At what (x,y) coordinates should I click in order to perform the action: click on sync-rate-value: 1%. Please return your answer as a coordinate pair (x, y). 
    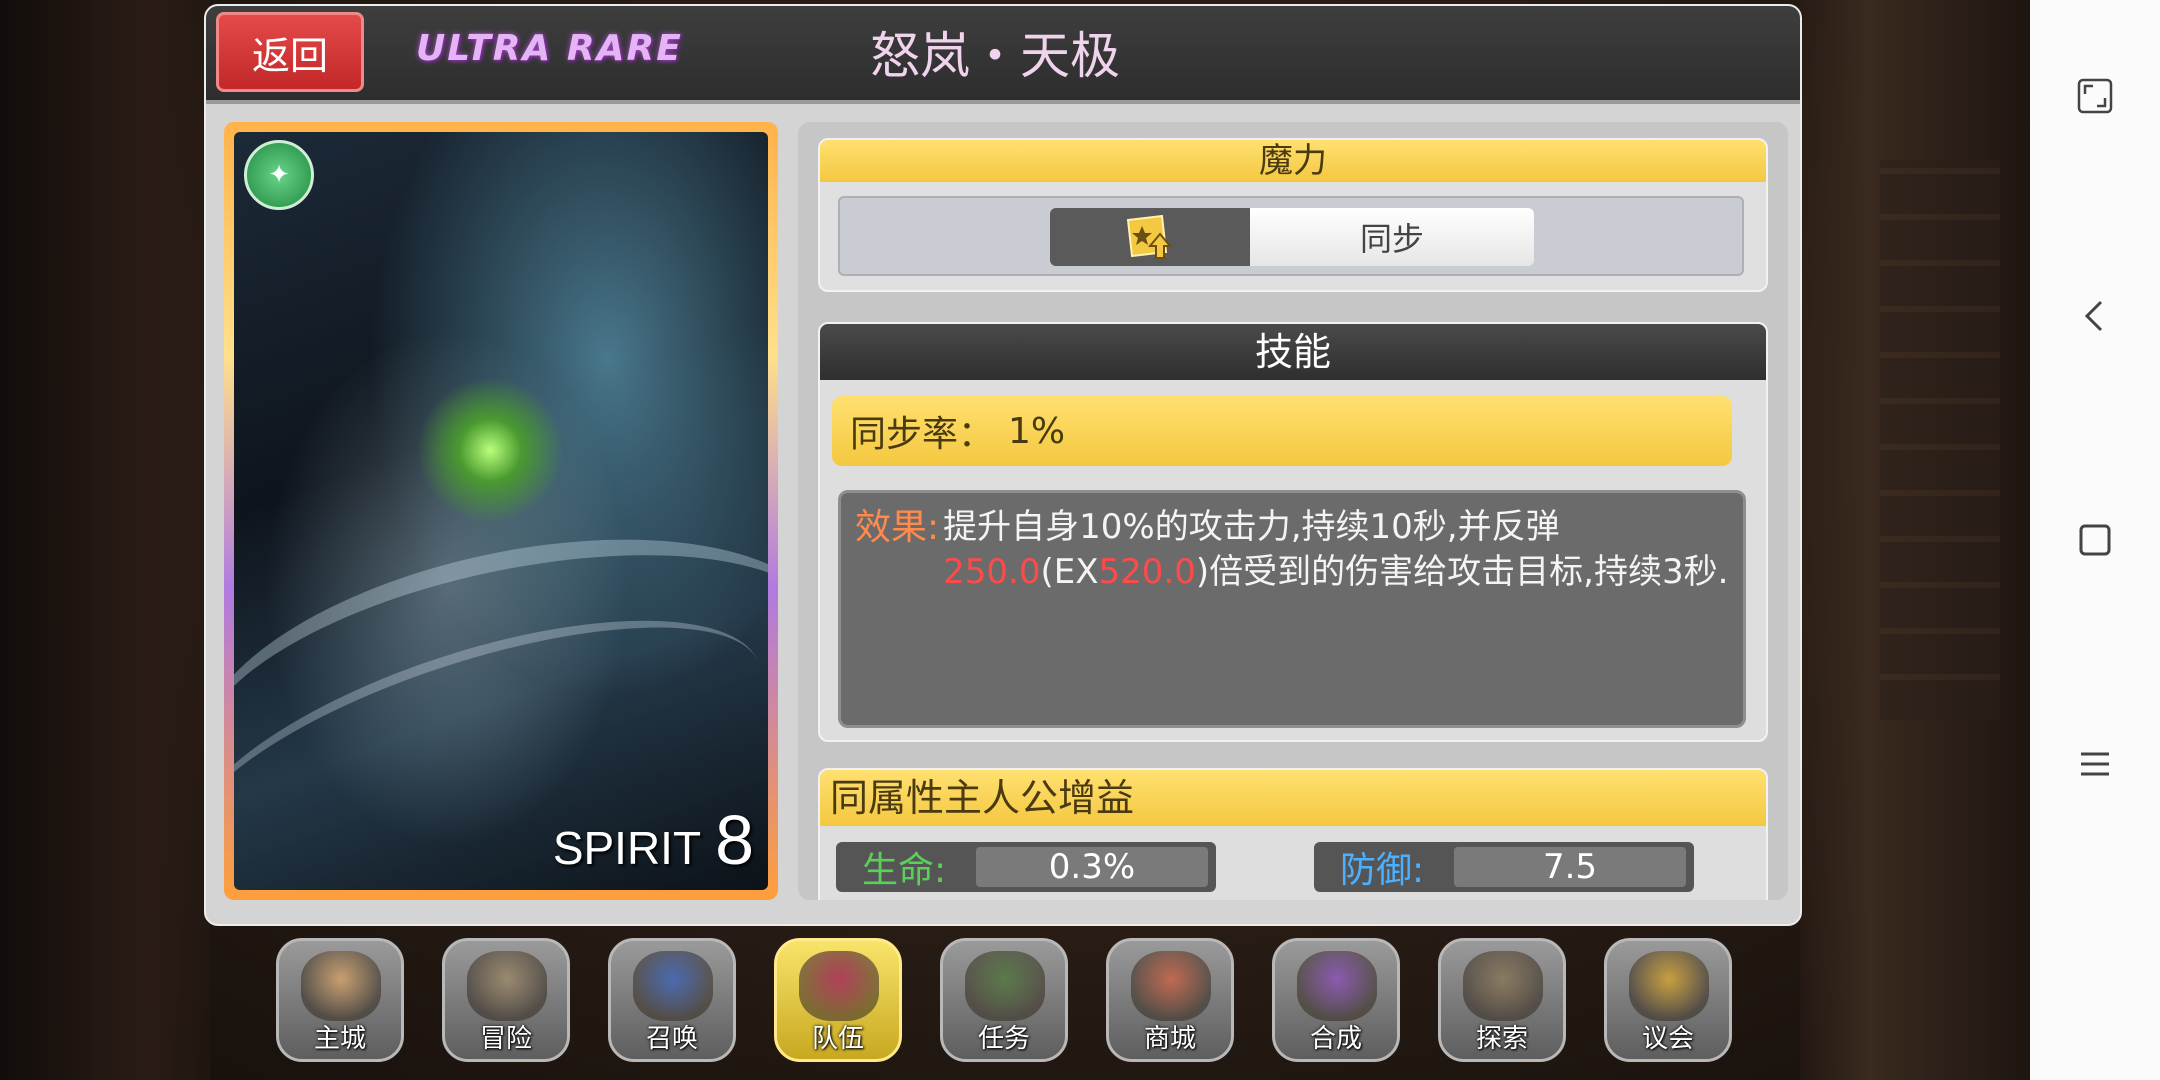
    Looking at the image, I should click on (1037, 431).